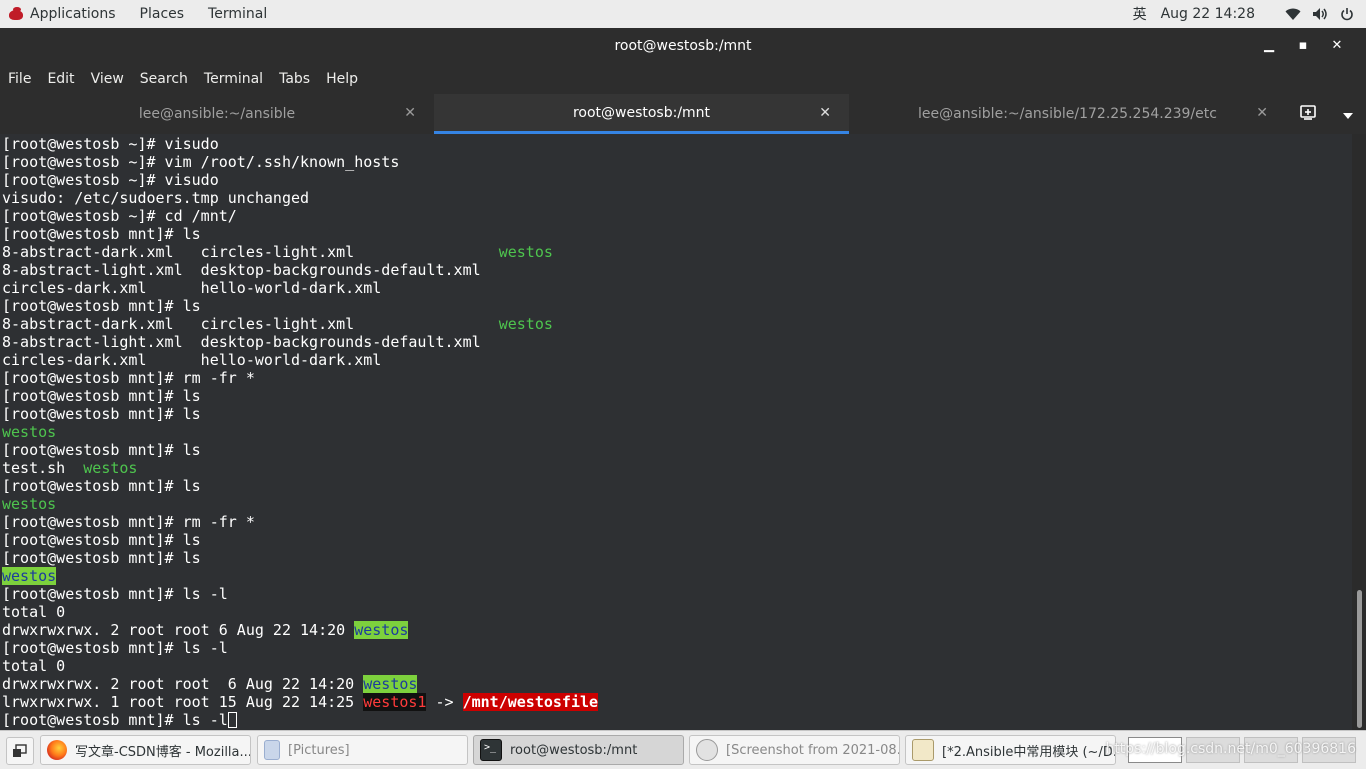  What do you see at coordinates (164, 79) in the screenshot?
I see `menu-search: Search` at bounding box center [164, 79].